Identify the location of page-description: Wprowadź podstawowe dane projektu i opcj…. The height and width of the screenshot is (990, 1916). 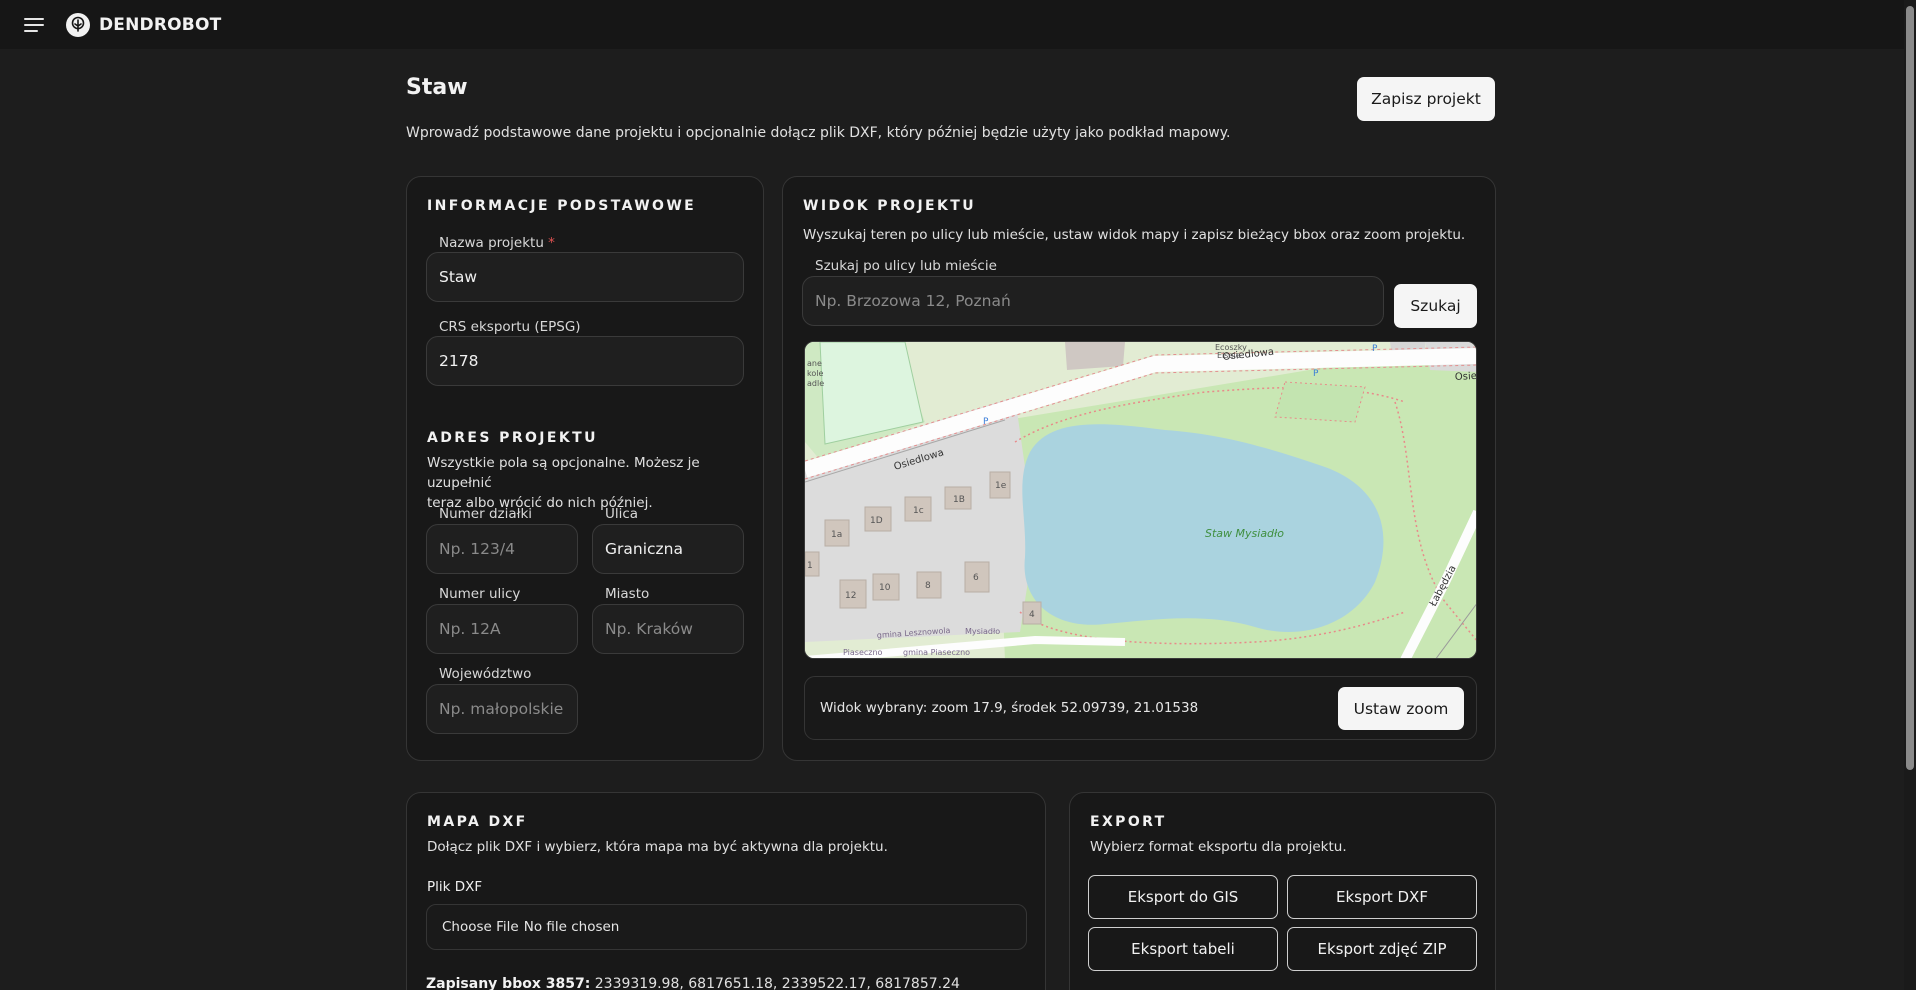
(818, 133).